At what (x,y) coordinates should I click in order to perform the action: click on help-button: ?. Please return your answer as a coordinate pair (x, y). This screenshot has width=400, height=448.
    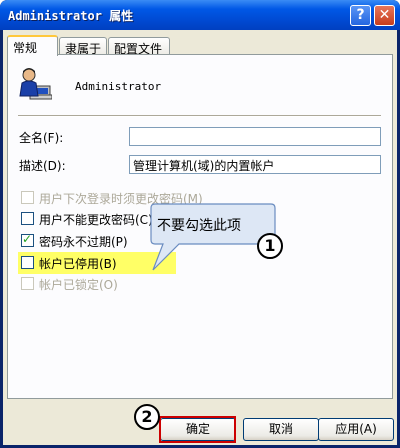
    Looking at the image, I should click on (360, 15).